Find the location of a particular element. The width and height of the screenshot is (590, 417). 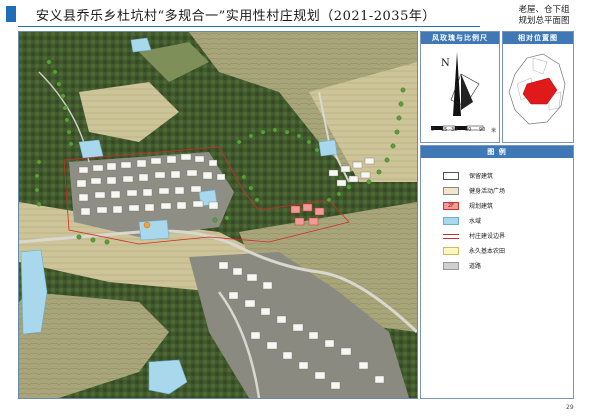

header-accent-block is located at coordinates (11, 14).